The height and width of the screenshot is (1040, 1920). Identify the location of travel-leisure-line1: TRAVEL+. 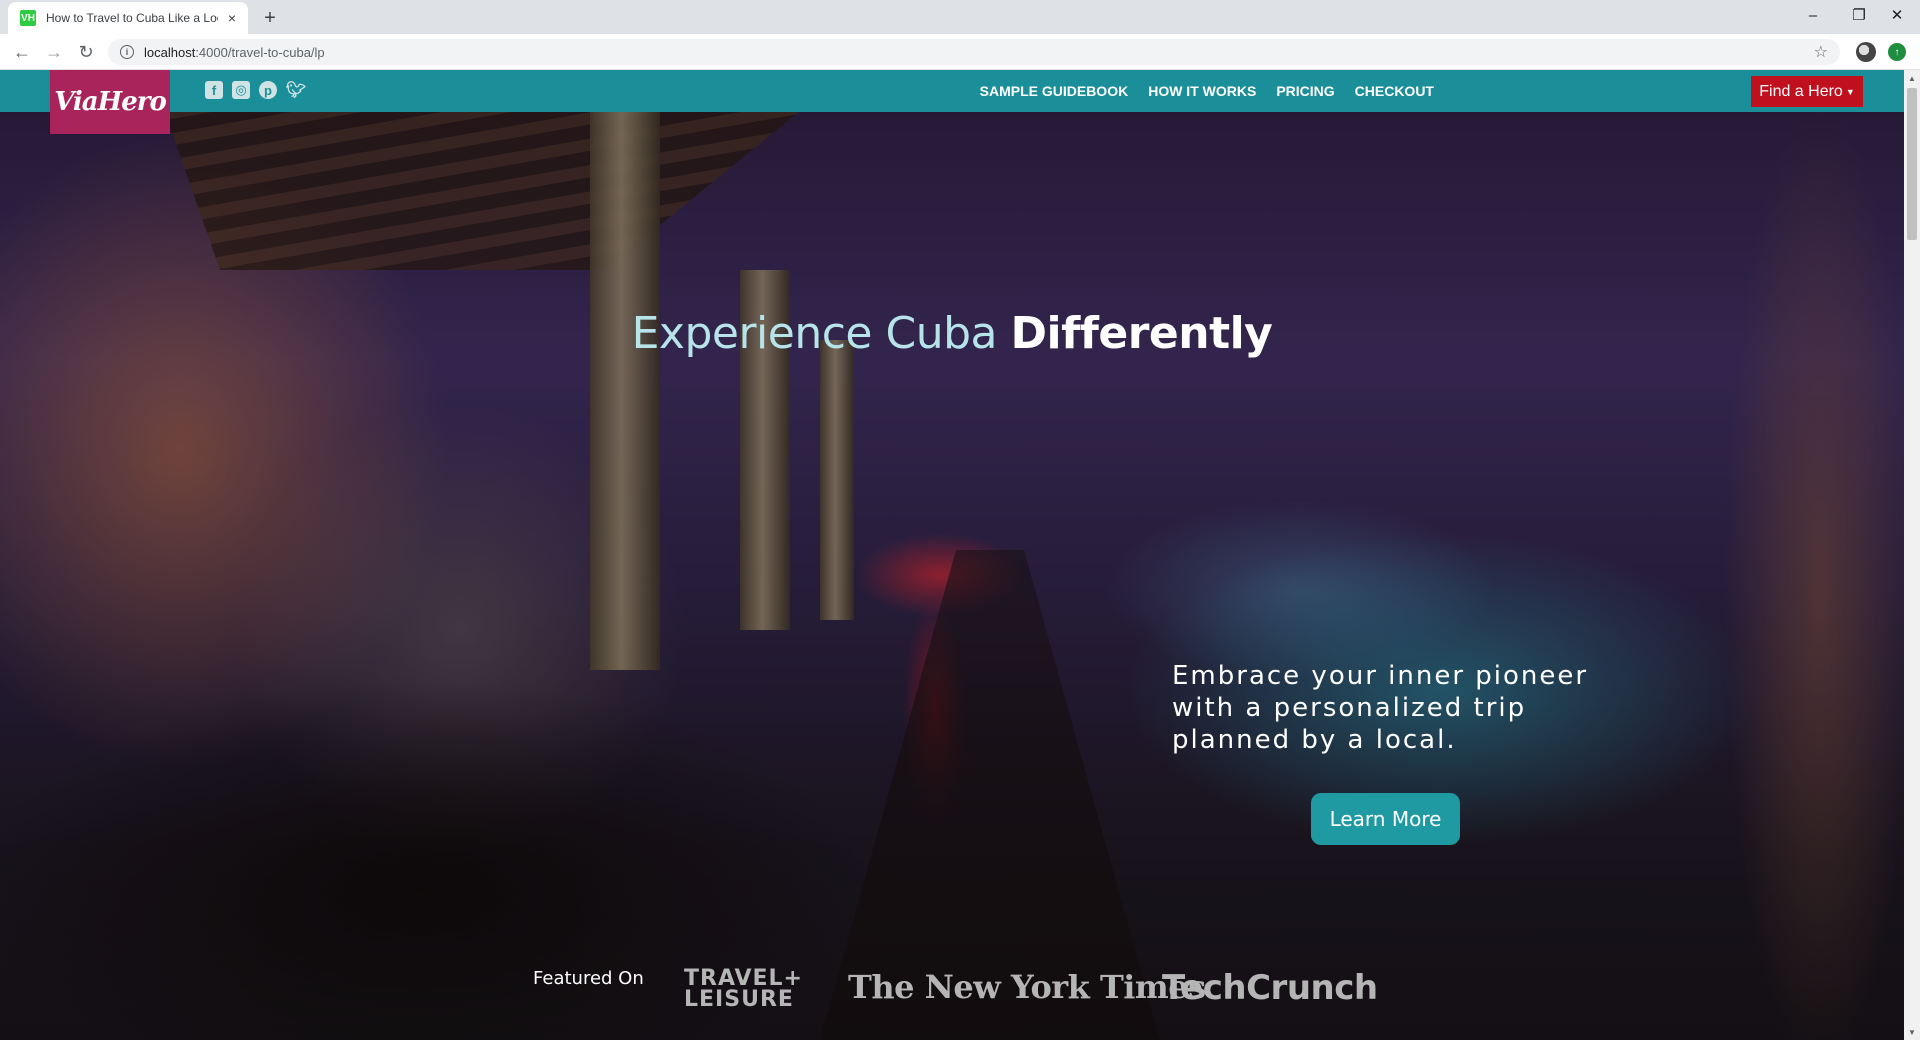
(743, 978).